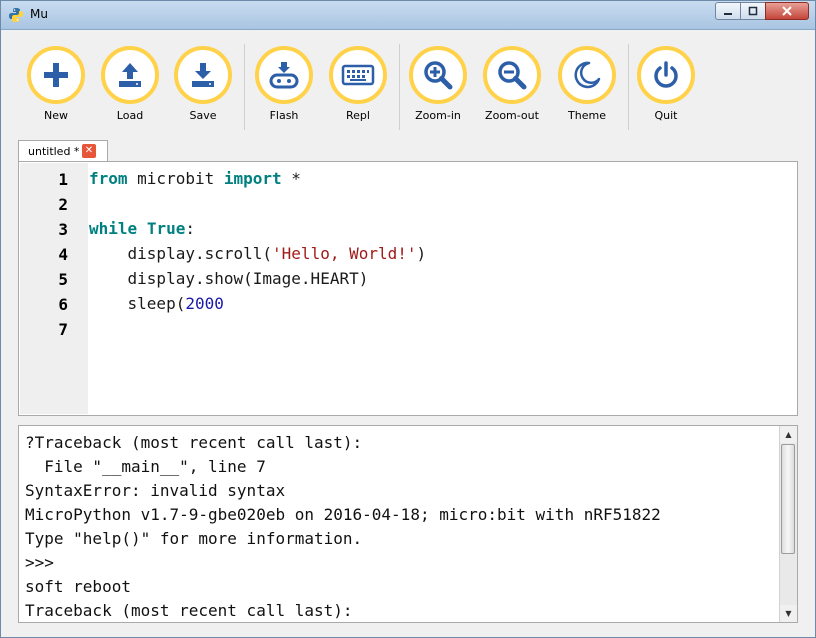 The width and height of the screenshot is (816, 638). What do you see at coordinates (358, 115) in the screenshot?
I see `repl-label: Repl` at bounding box center [358, 115].